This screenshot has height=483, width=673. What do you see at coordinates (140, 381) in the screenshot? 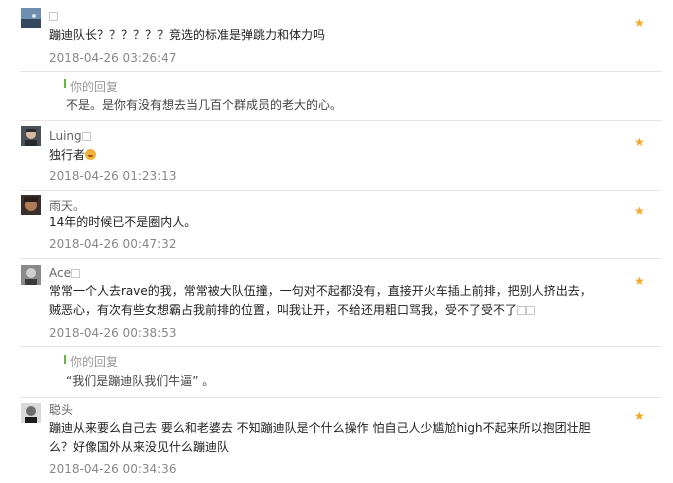
I see `reply-text: “我们是蹦迪队我们牛逼” 。` at bounding box center [140, 381].